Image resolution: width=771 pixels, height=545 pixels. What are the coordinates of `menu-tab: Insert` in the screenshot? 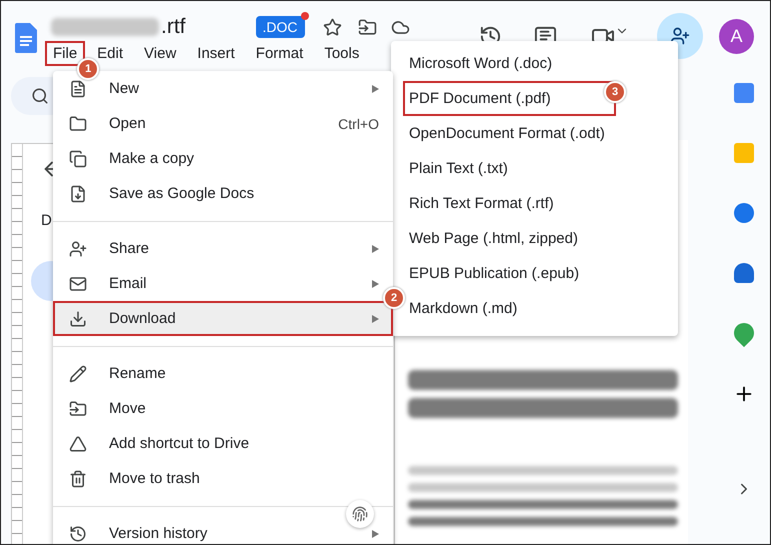 It's located at (216, 53).